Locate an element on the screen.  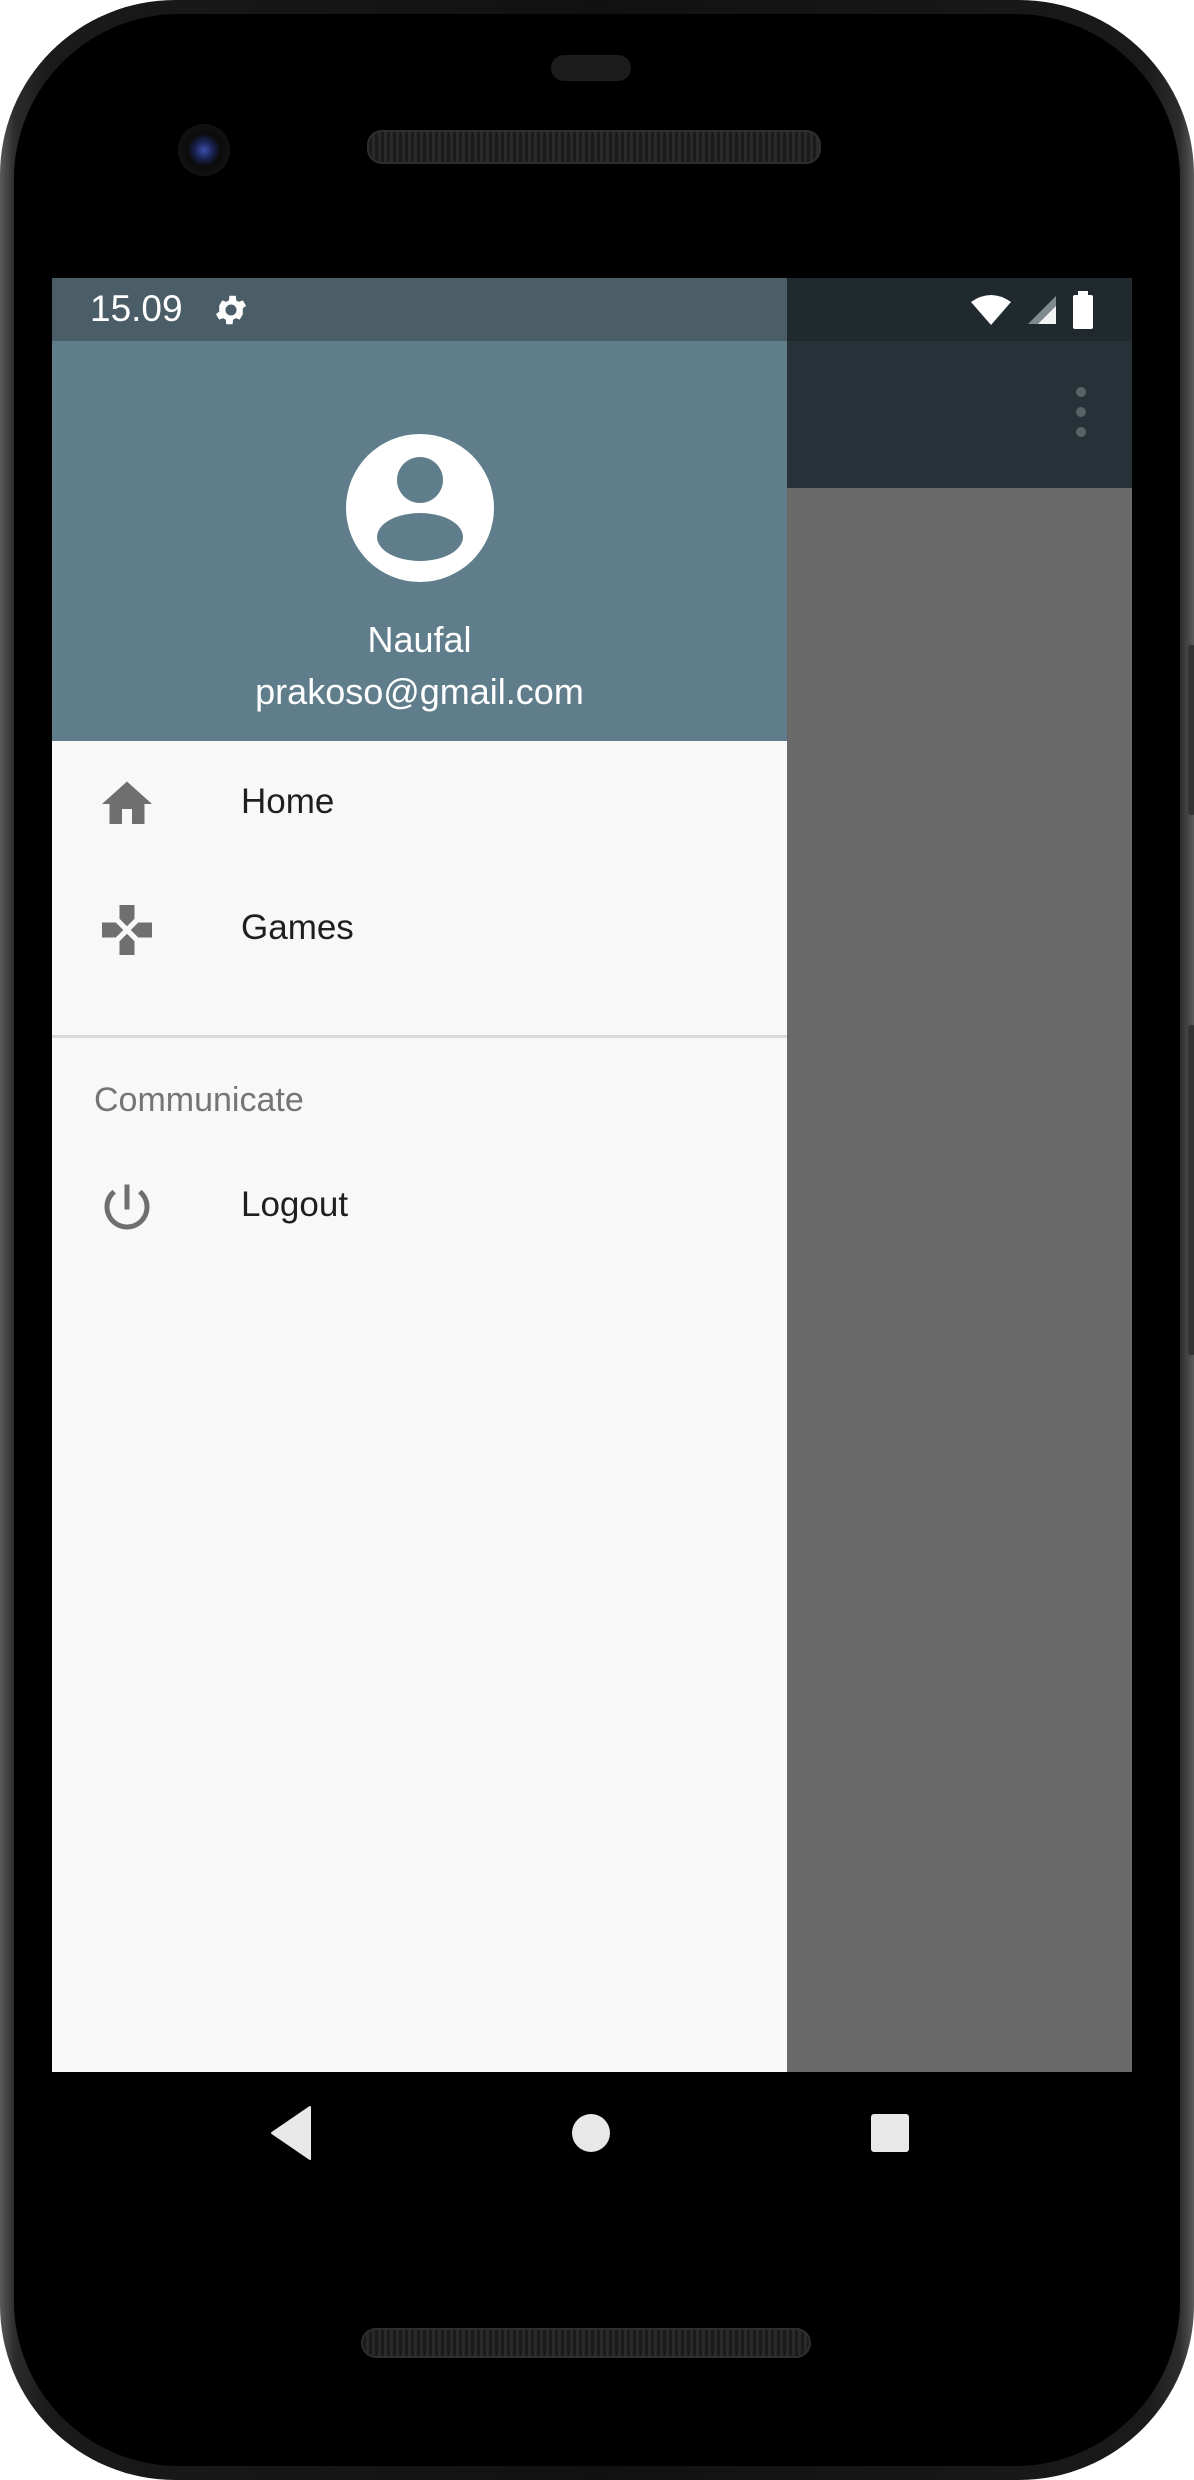
battery-icon is located at coordinates (1083, 310).